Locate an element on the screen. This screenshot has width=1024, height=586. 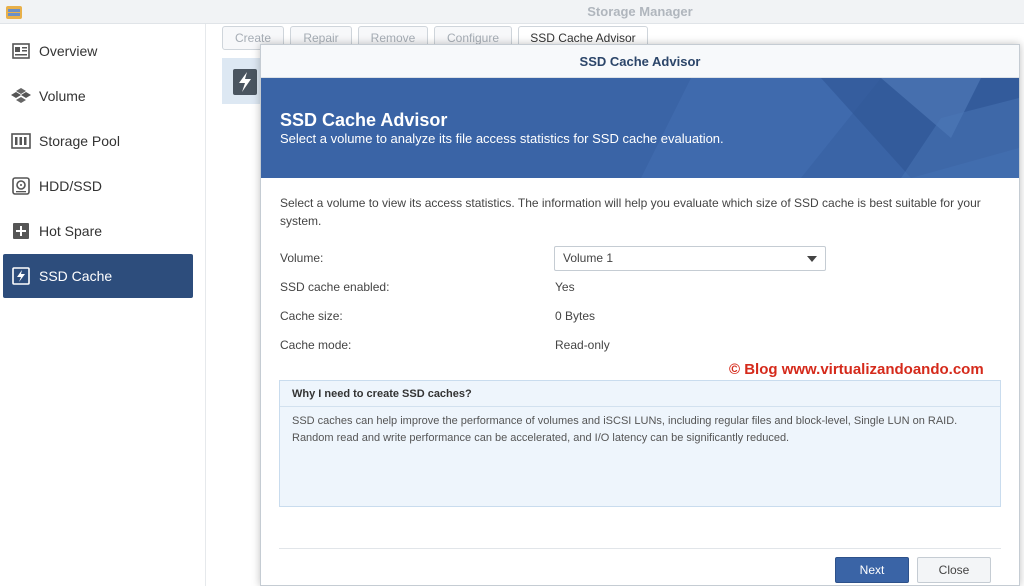
next-button: Next is located at coordinates (872, 570).